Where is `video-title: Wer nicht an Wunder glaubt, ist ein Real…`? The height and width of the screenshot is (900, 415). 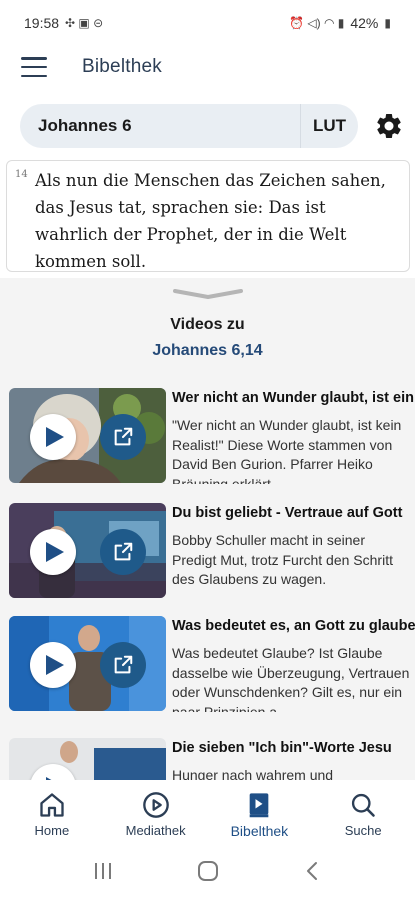
video-title: Wer nicht an Wunder glaubt, ist ein Real… is located at coordinates (293, 398).